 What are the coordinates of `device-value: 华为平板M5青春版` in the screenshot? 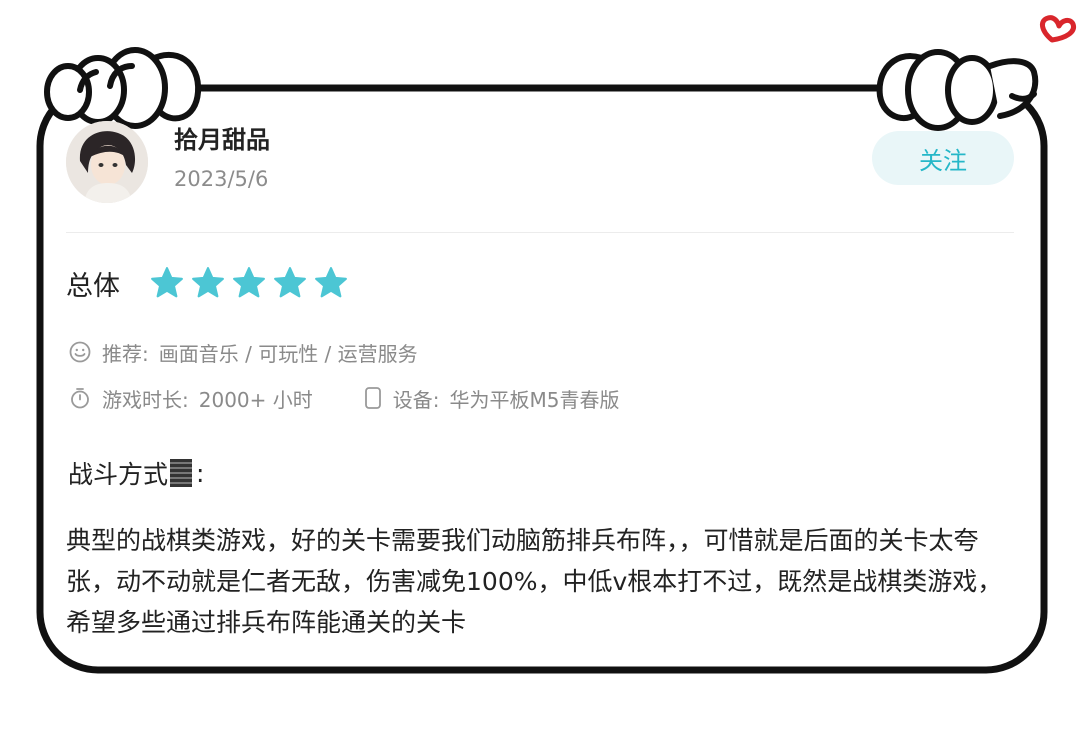 It's located at (534, 399).